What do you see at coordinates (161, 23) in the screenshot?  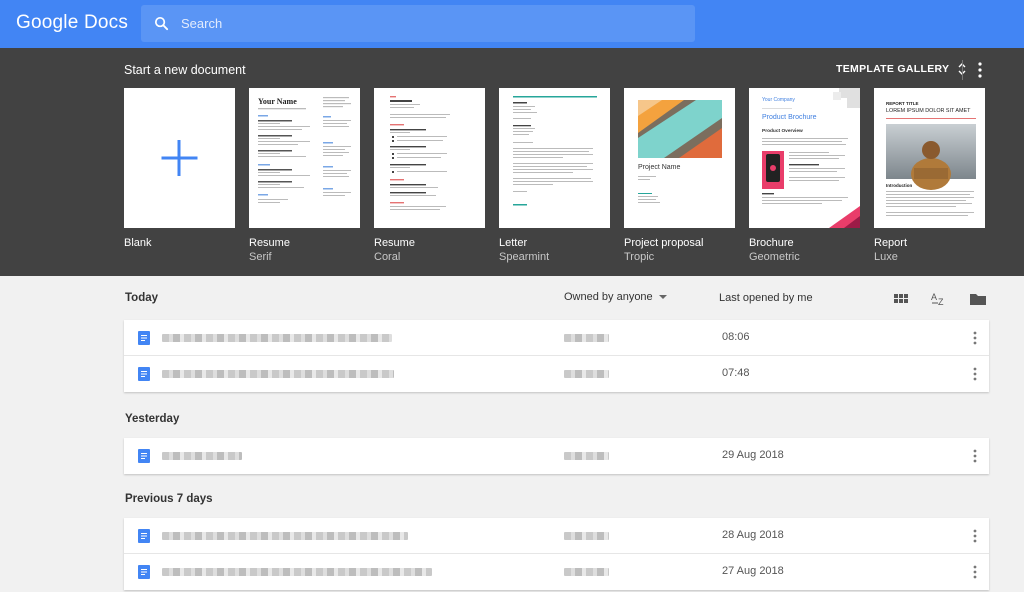 I see `search-icon` at bounding box center [161, 23].